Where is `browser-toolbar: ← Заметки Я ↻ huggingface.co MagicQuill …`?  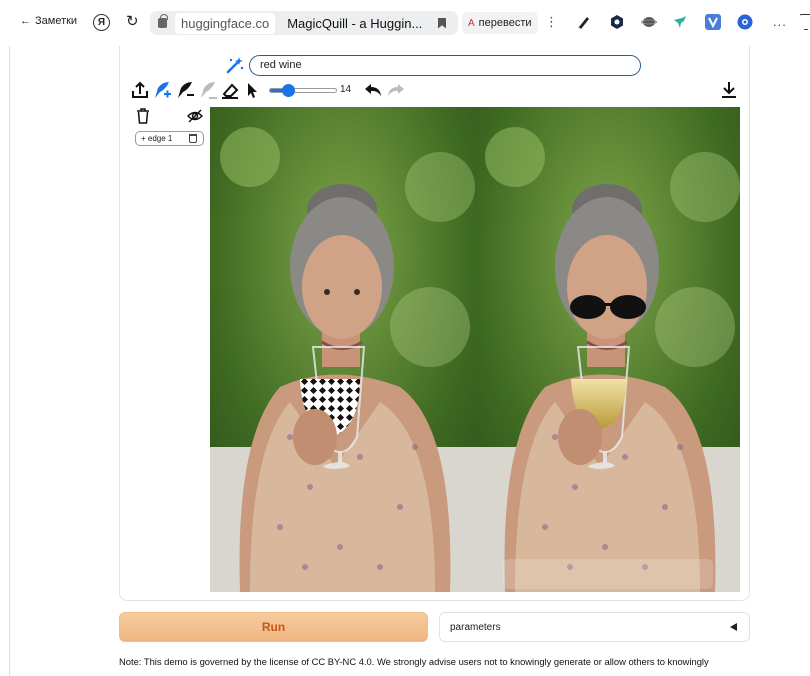
browser-toolbar: ← Заметки Я ↻ huggingface.co MagicQuill … is located at coordinates (405, 23).